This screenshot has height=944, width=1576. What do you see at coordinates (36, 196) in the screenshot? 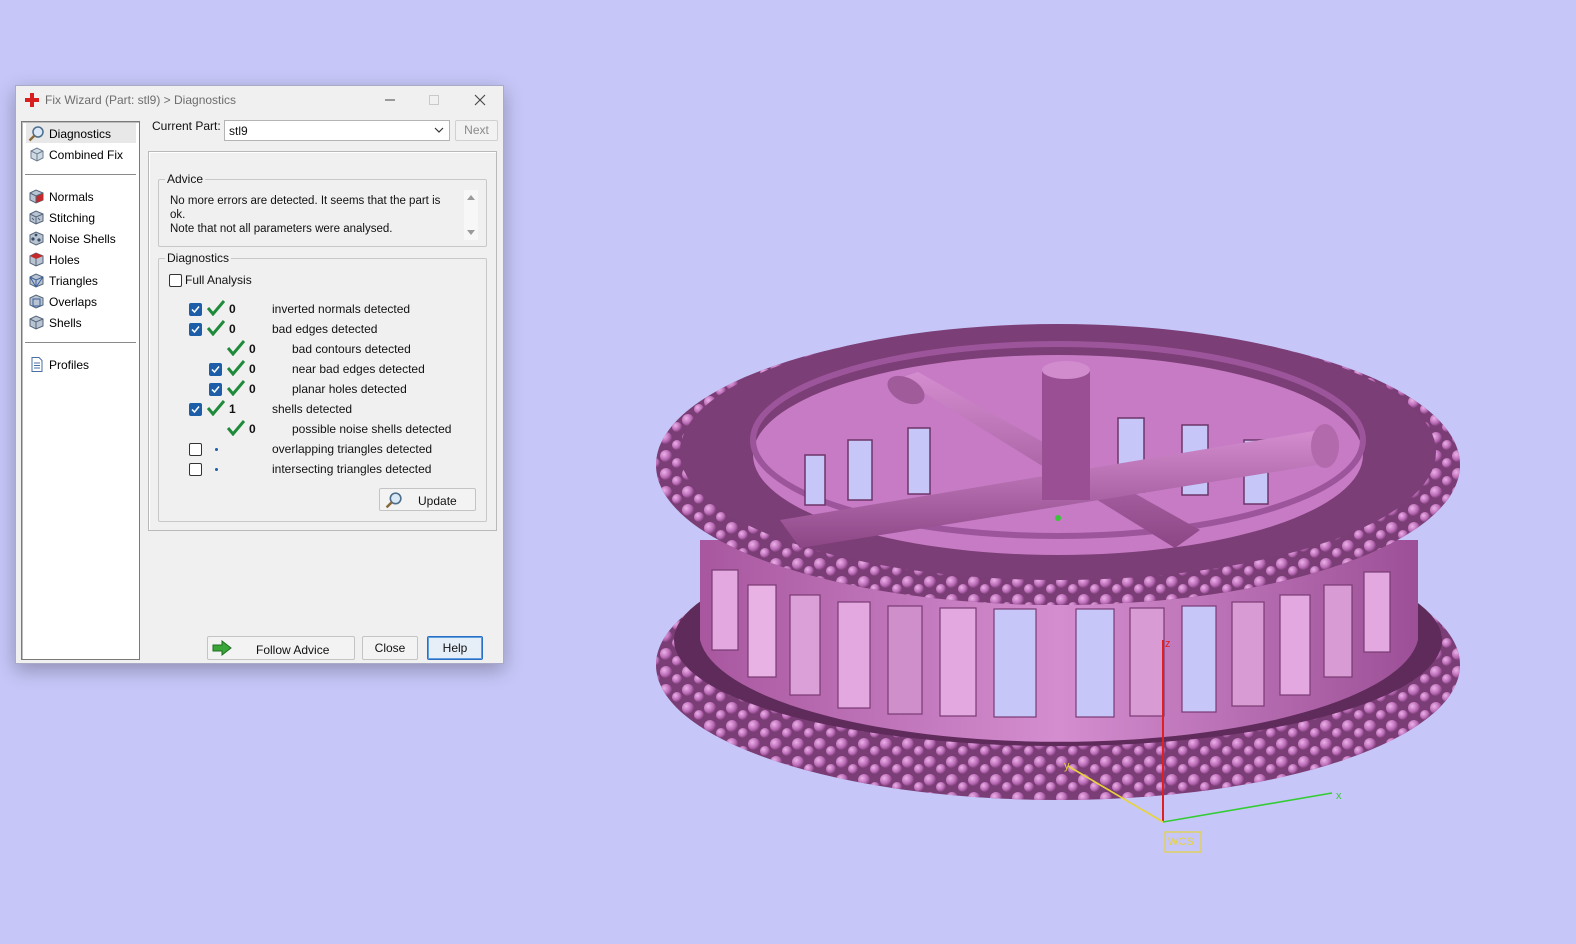
I see `normals-cube-icon` at bounding box center [36, 196].